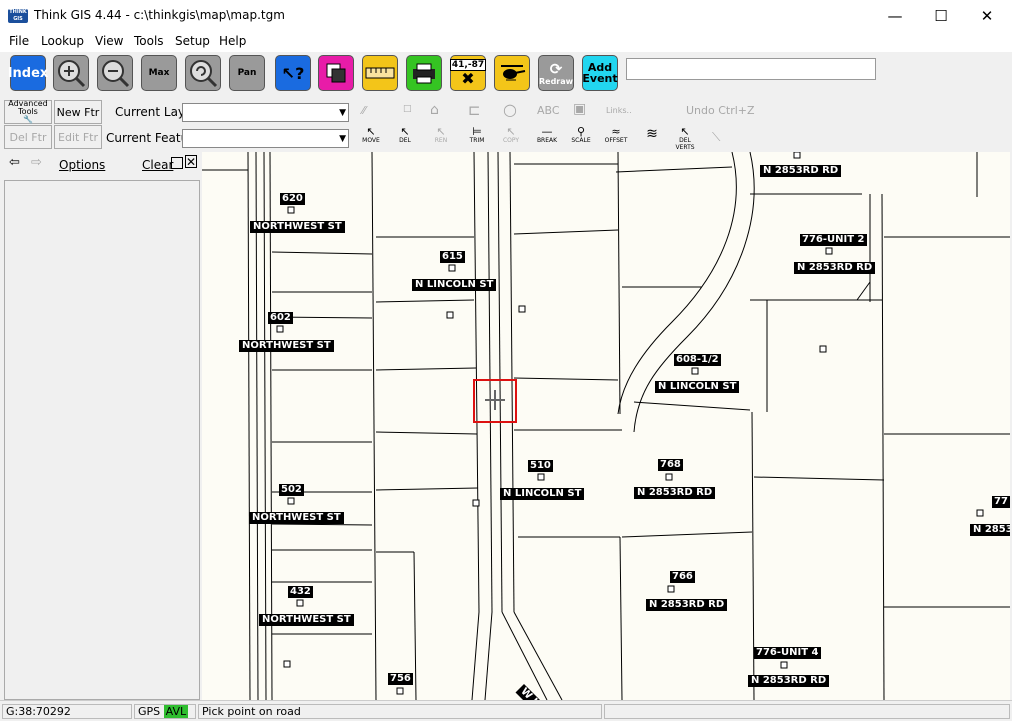  I want to click on rename-tool: ↖ REN, so click(441, 135).